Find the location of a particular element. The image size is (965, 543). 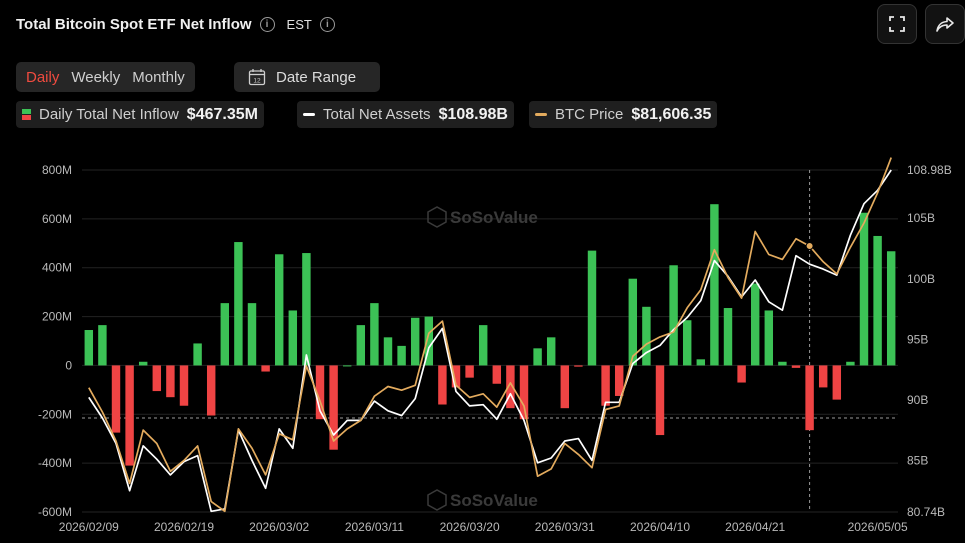

tab-weekly: Weekly is located at coordinates (95, 77).